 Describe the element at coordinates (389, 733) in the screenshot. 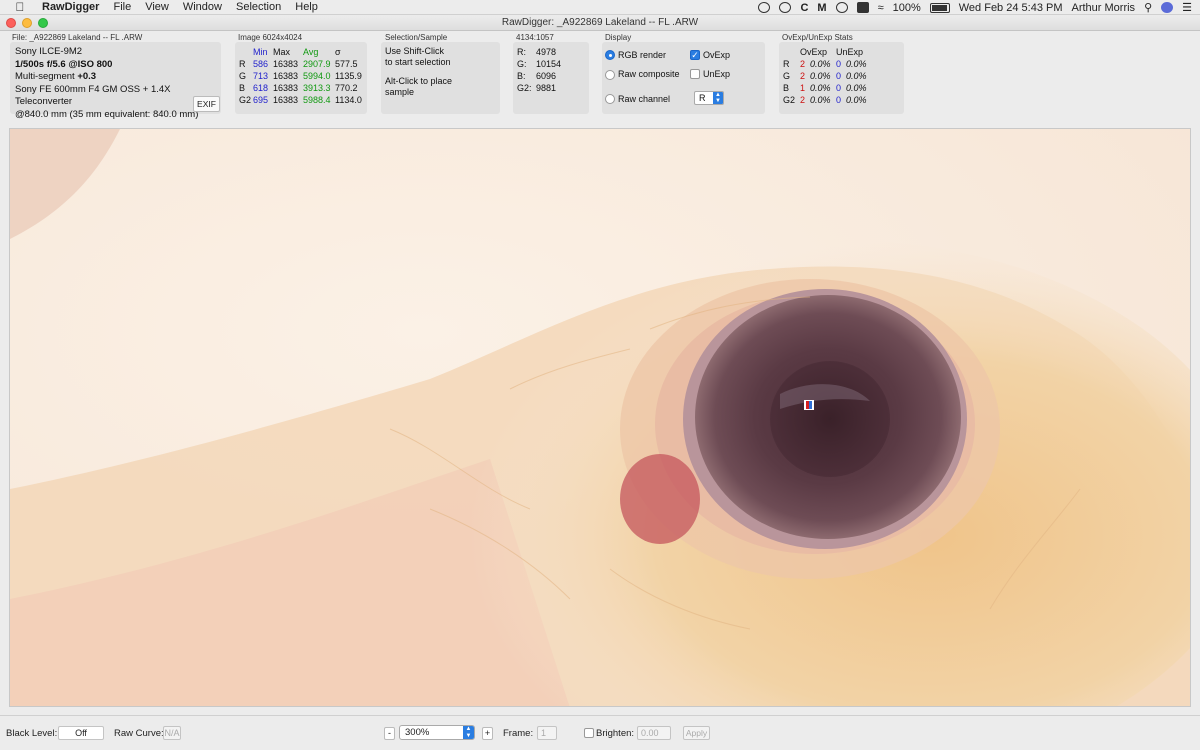

I see `zoom-out-button: -` at that location.